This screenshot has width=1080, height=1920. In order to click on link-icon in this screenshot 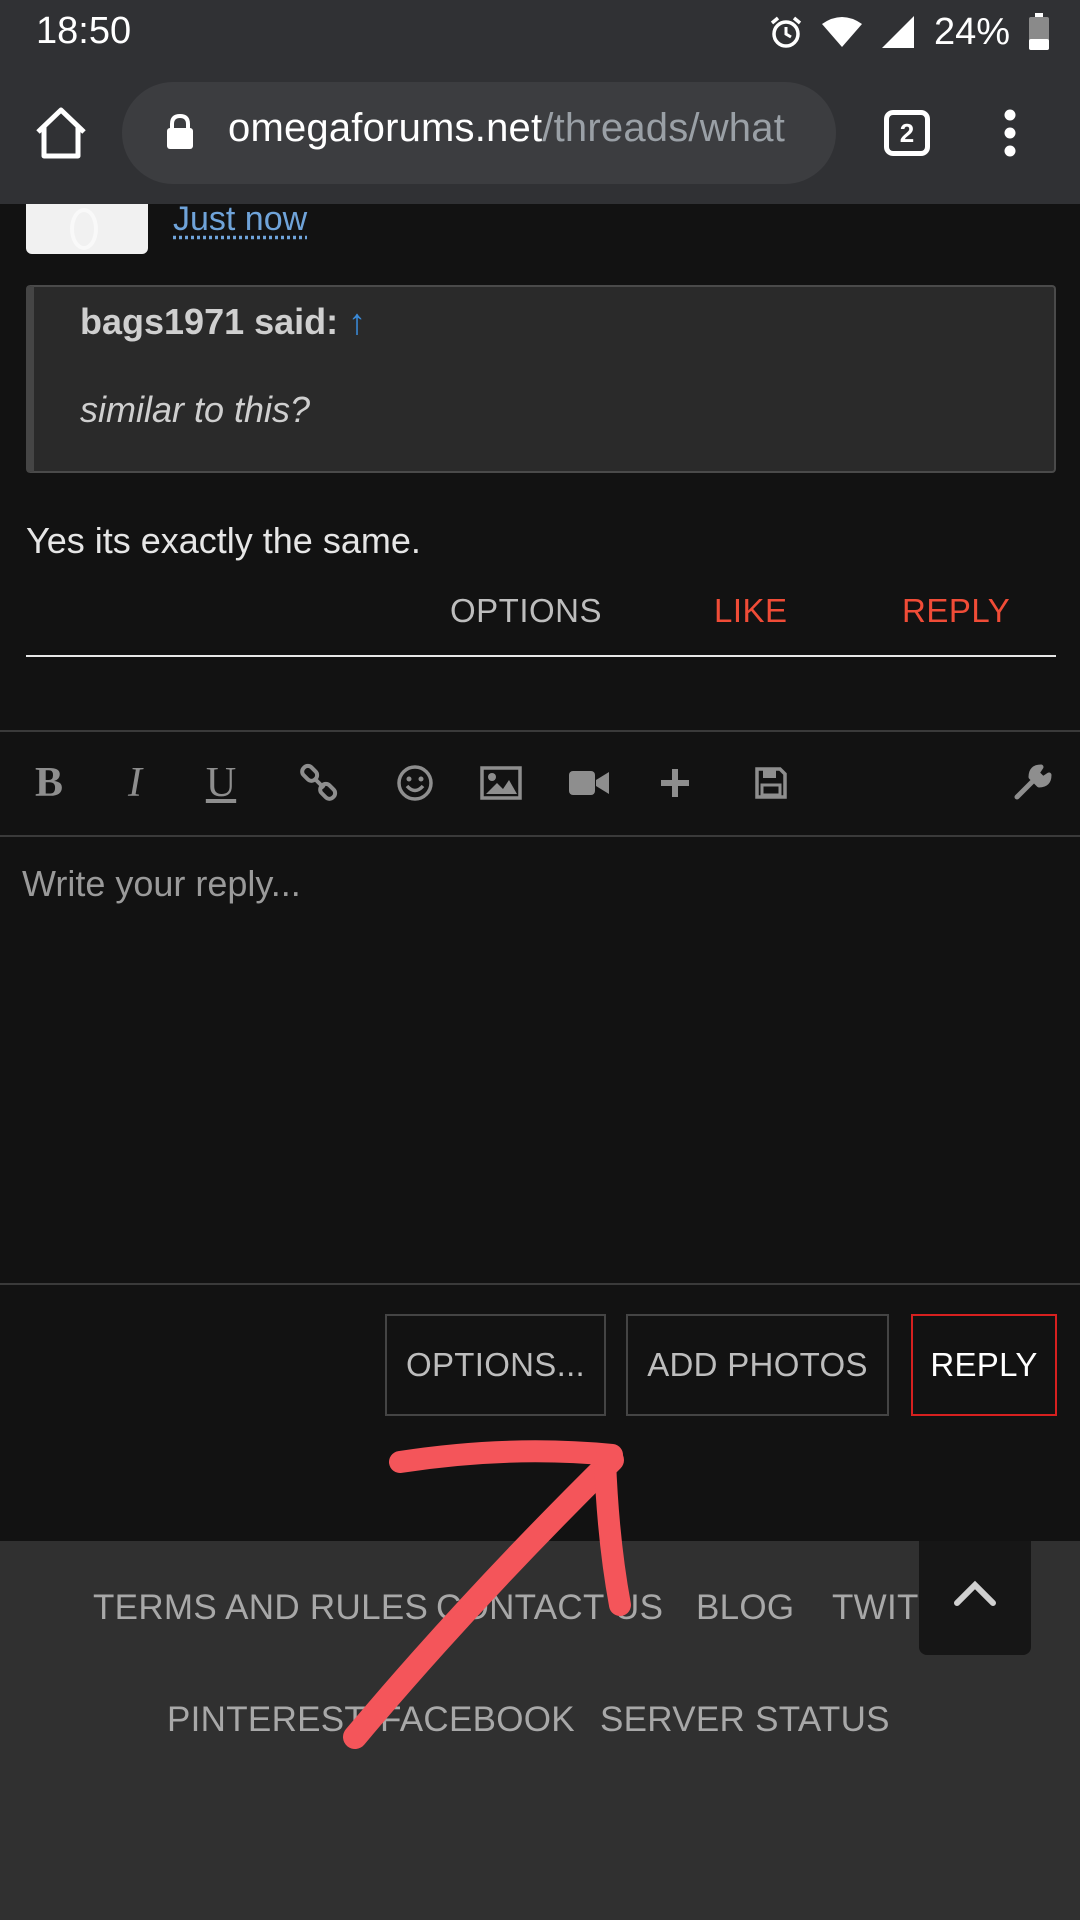, I will do `click(319, 783)`.